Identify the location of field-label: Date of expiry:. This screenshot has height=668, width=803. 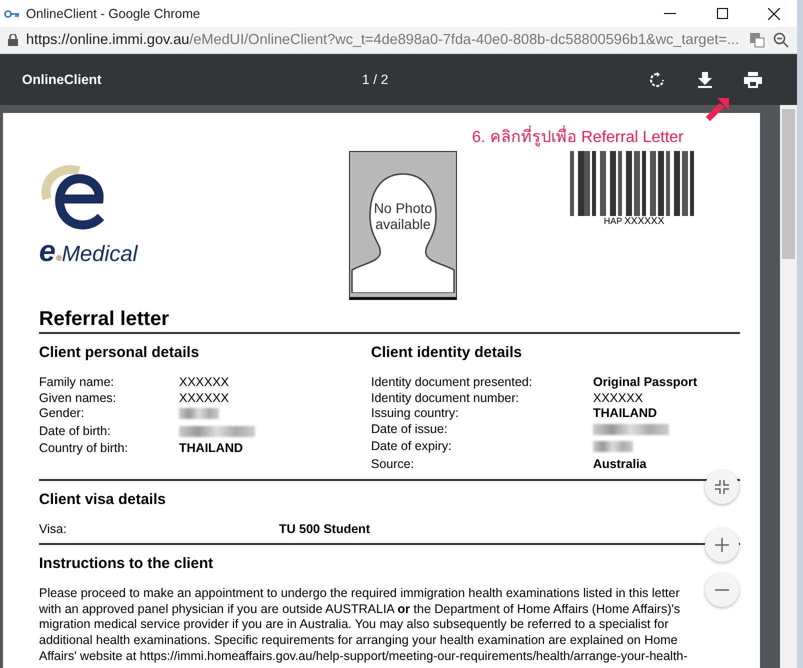
(412, 447).